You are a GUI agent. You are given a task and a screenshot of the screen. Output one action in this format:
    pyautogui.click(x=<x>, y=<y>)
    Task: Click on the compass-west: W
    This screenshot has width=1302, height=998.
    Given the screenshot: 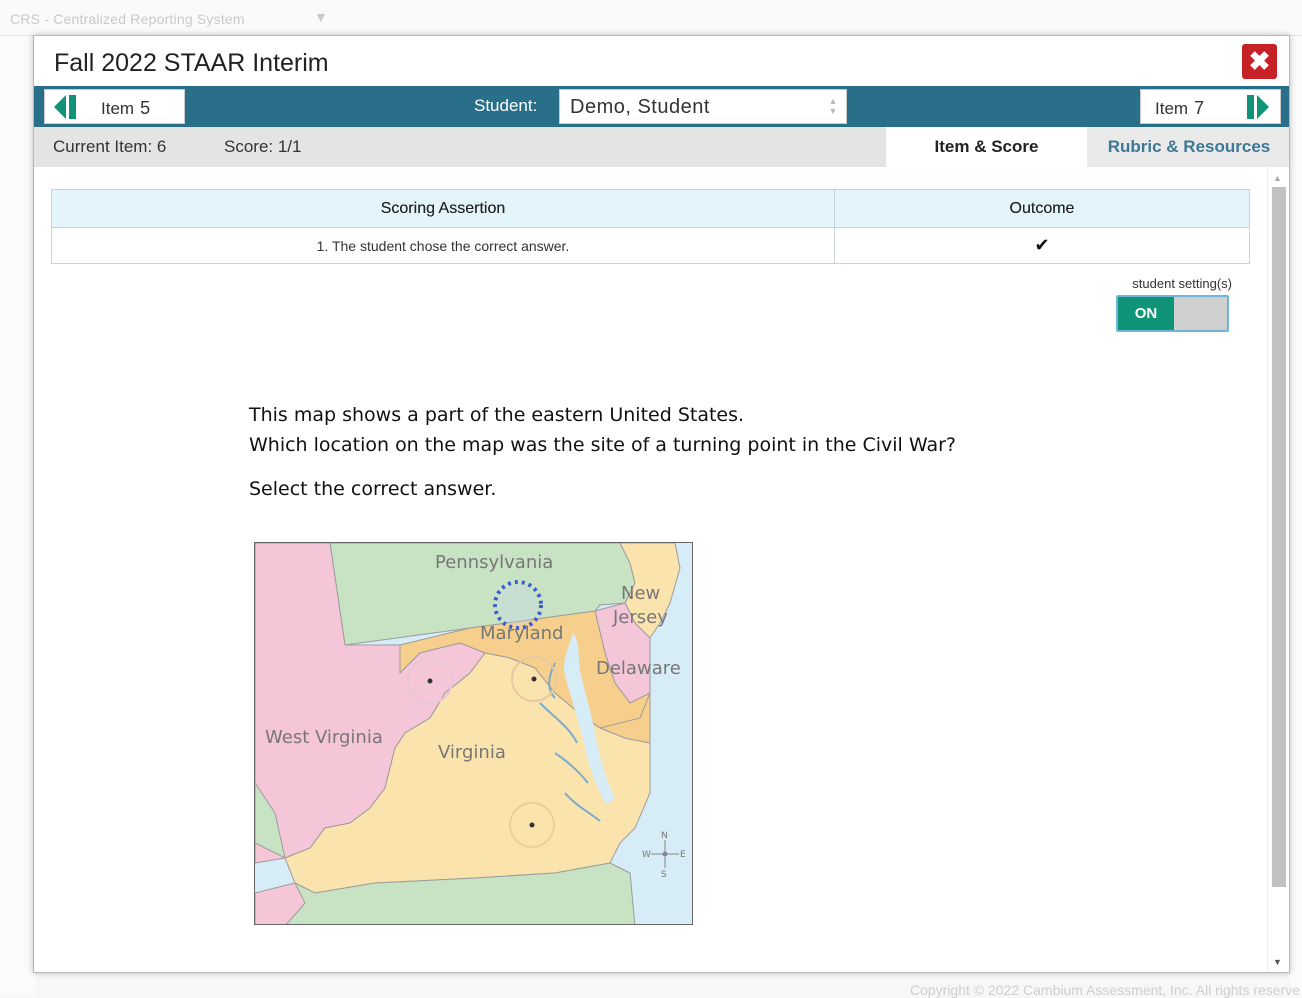 What is the action you would take?
    pyautogui.click(x=646, y=855)
    